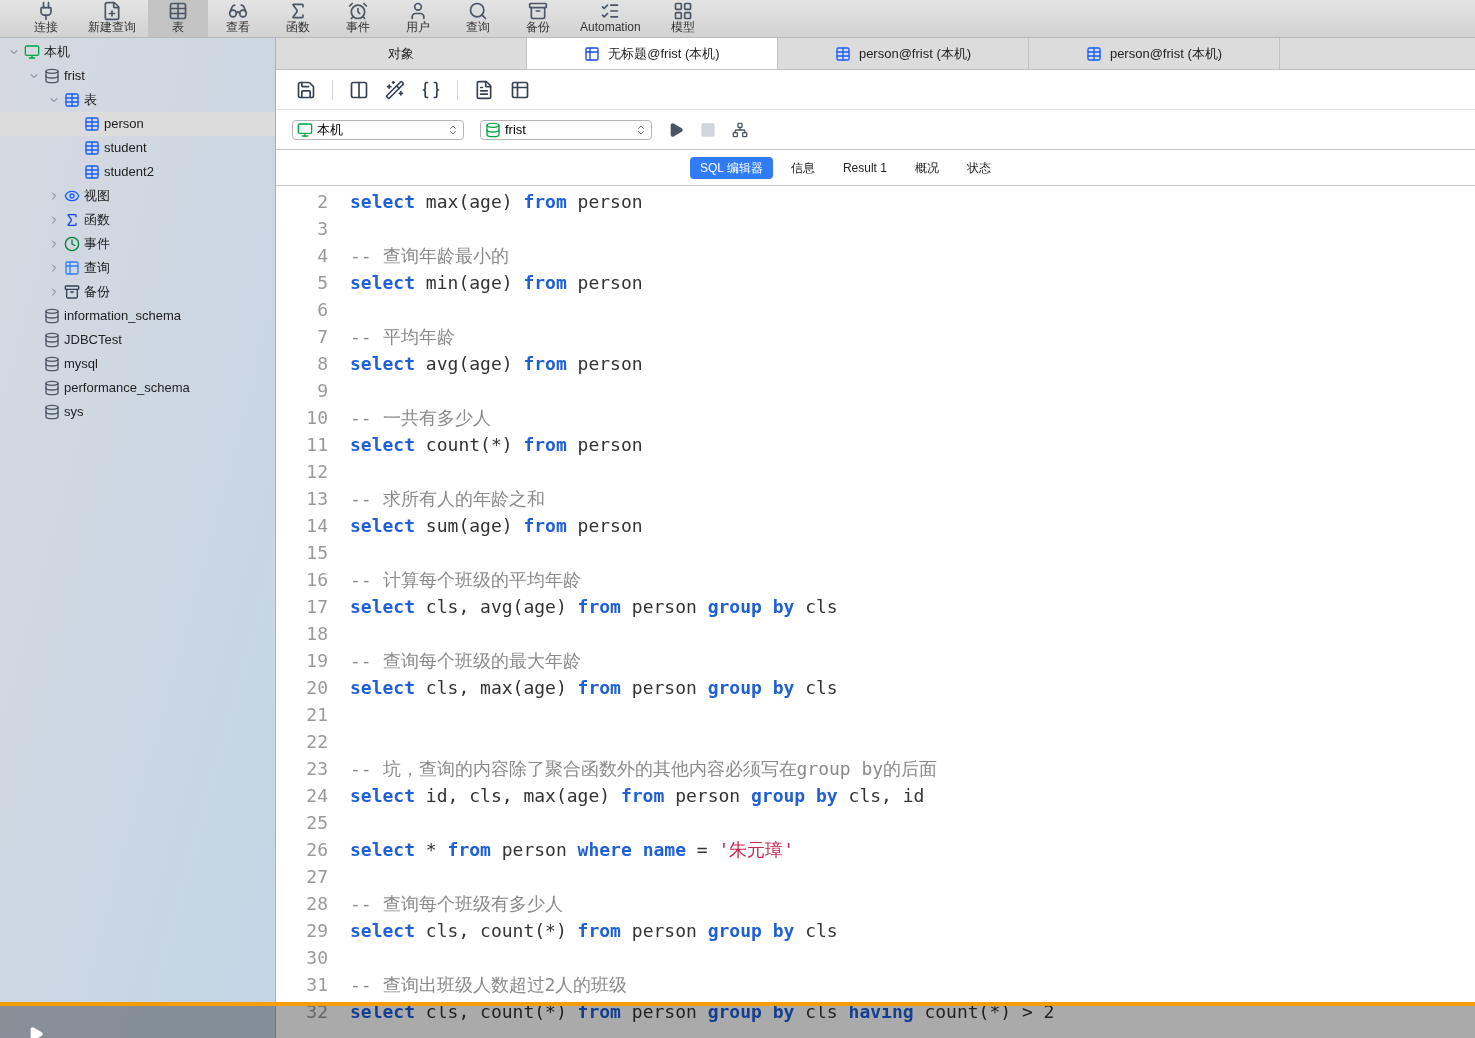  Describe the element at coordinates (316, 769) in the screenshot. I see `line-number: 23` at that location.